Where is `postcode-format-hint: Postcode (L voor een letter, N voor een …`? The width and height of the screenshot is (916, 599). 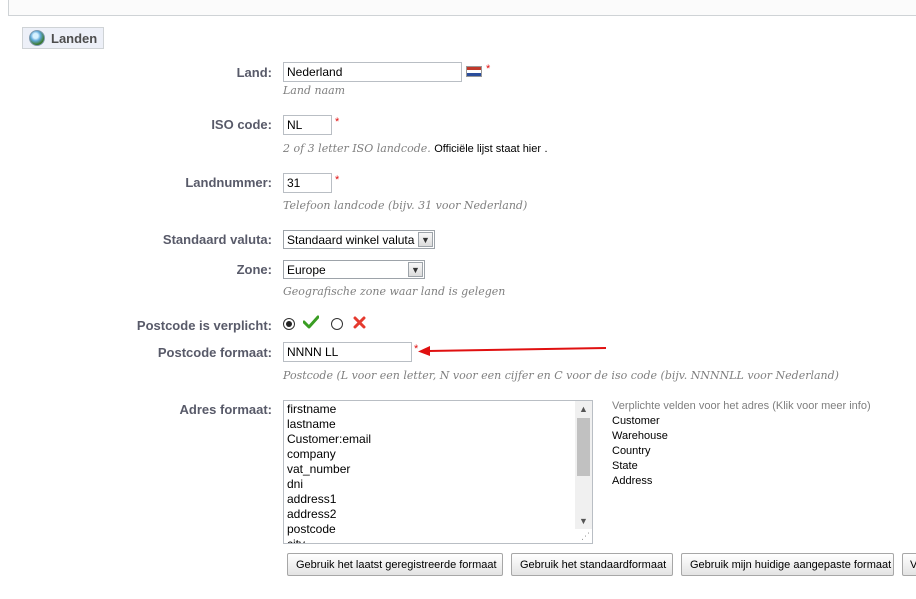 postcode-format-hint: Postcode (L voor een letter, N voor een … is located at coordinates (561, 375).